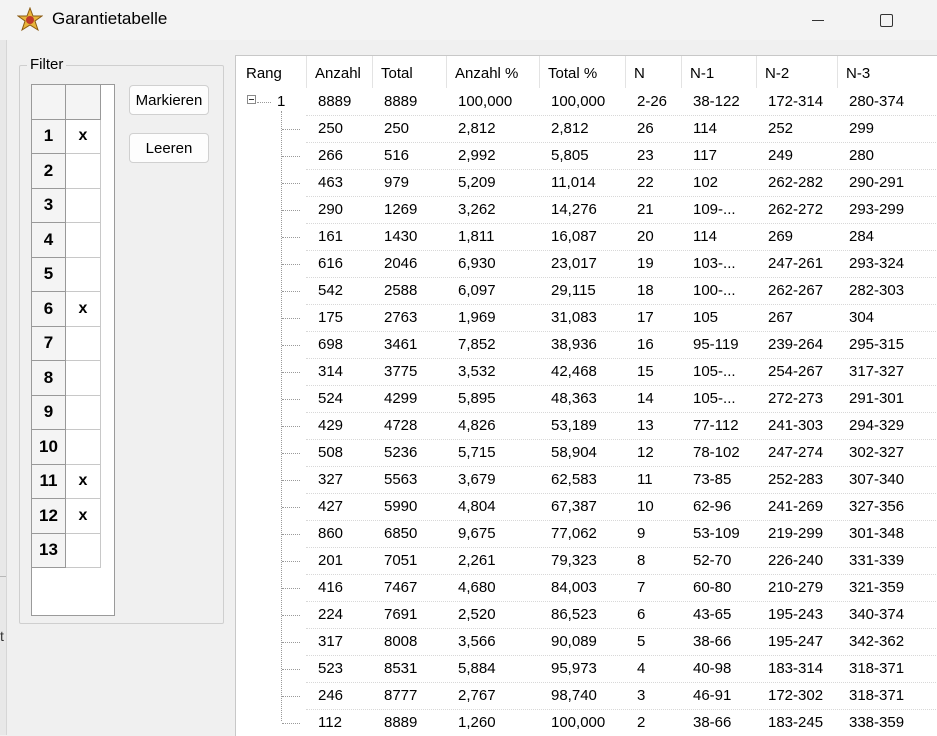 This screenshot has width=937, height=736. I want to click on table-row: 698 3461 7,852 38,936 16 95-119 239-264 295-315, so click(586, 345).